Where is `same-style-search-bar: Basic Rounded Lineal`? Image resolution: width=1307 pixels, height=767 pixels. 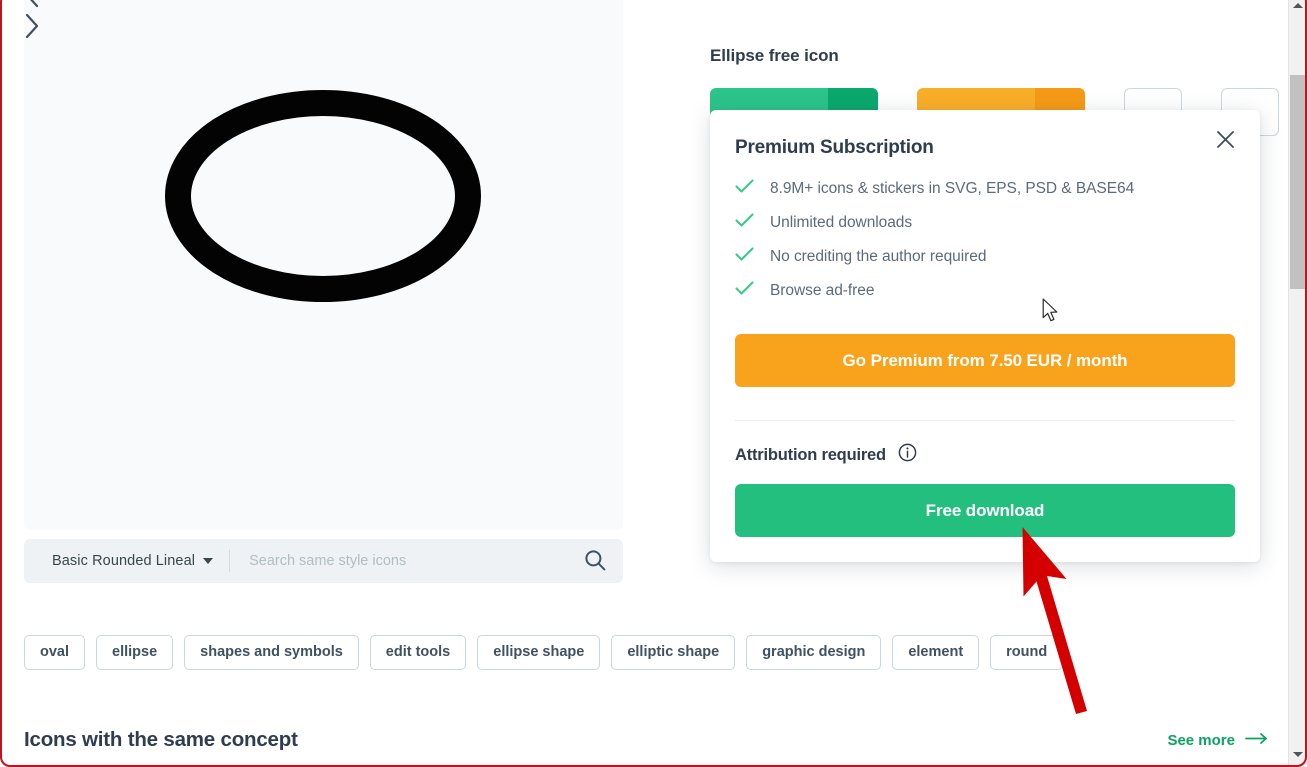 same-style-search-bar: Basic Rounded Lineal is located at coordinates (323, 561).